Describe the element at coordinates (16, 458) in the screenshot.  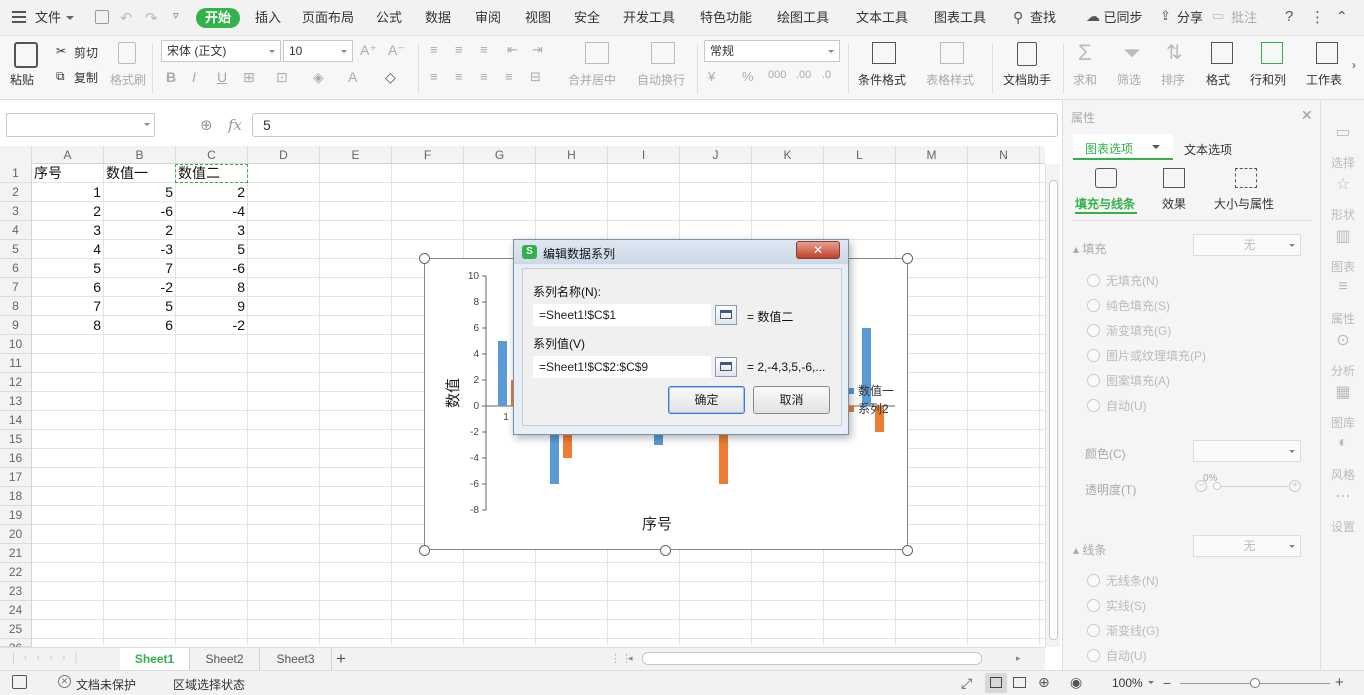
I see `row-header: 16` at that location.